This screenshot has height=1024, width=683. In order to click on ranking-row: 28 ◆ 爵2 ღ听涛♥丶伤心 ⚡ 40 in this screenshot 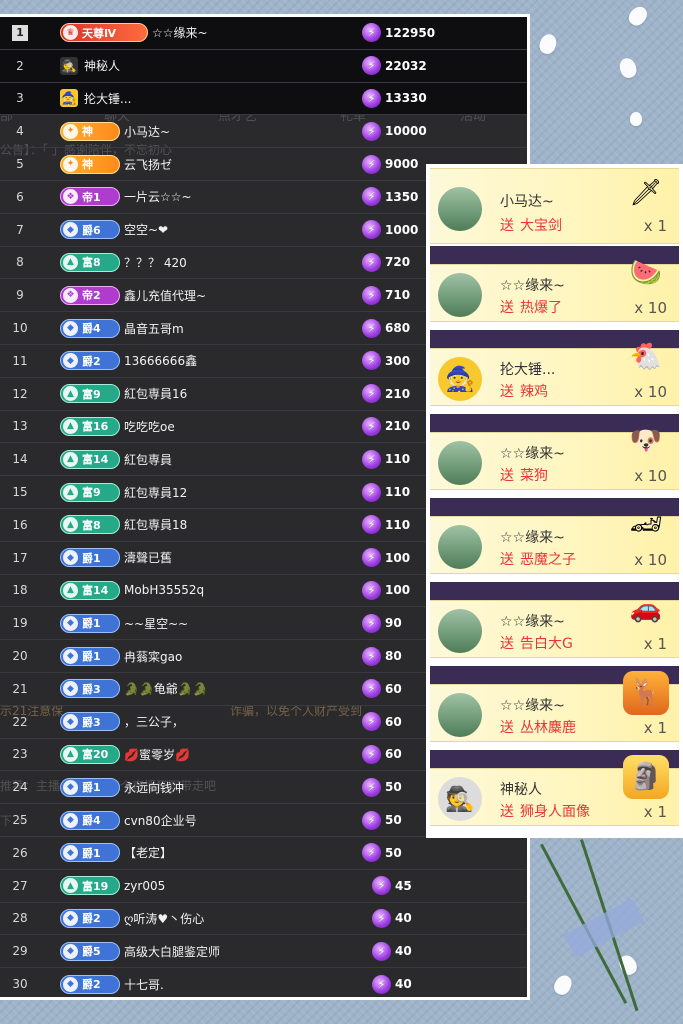, I will do `click(263, 919)`.